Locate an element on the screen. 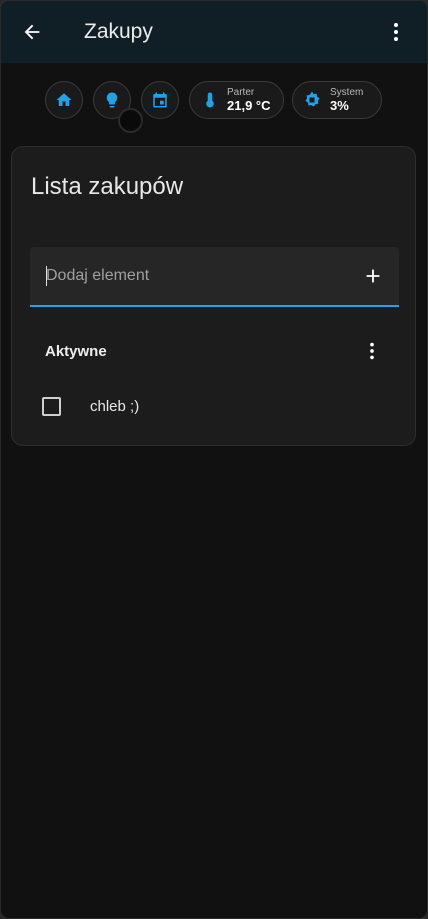  back-button is located at coordinates (32, 32).